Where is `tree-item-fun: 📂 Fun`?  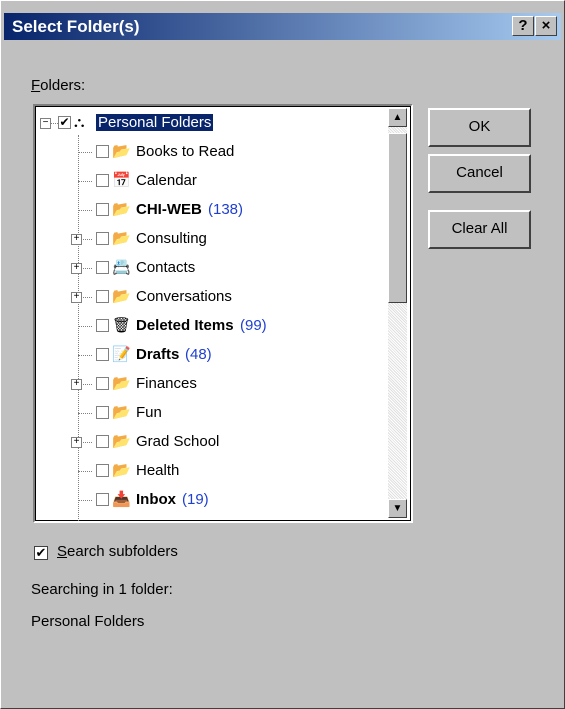
tree-item-fun: 📂 Fun is located at coordinates (214, 413).